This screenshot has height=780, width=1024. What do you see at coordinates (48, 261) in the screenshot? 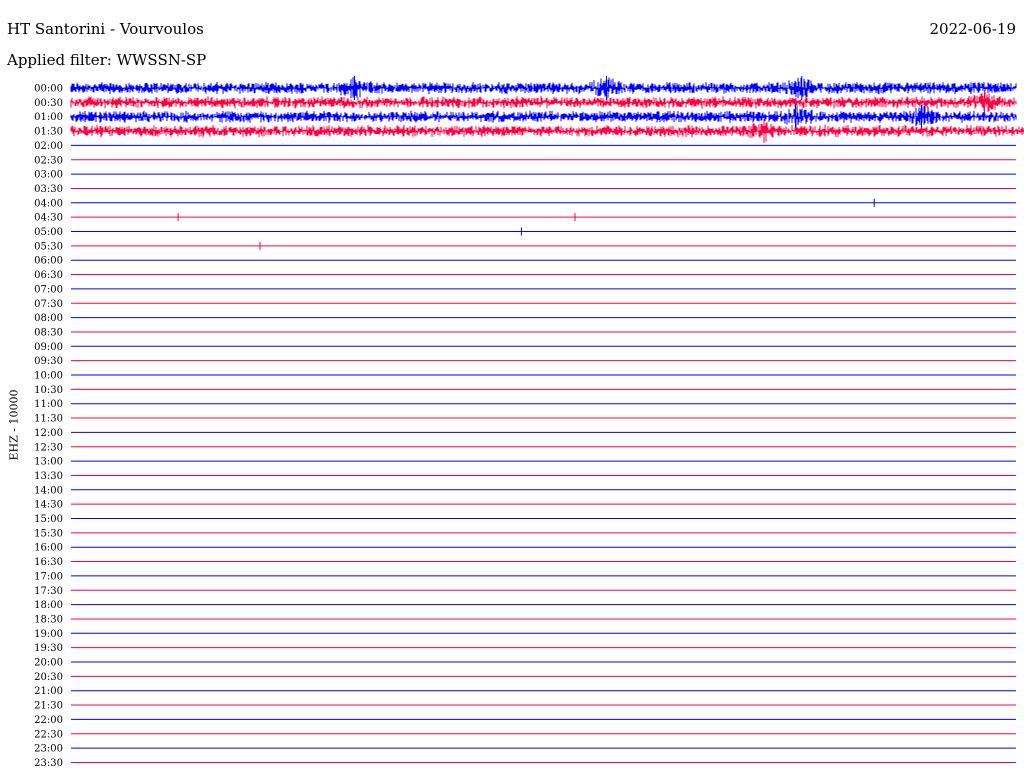
I see `row-time-label: 06:00` at bounding box center [48, 261].